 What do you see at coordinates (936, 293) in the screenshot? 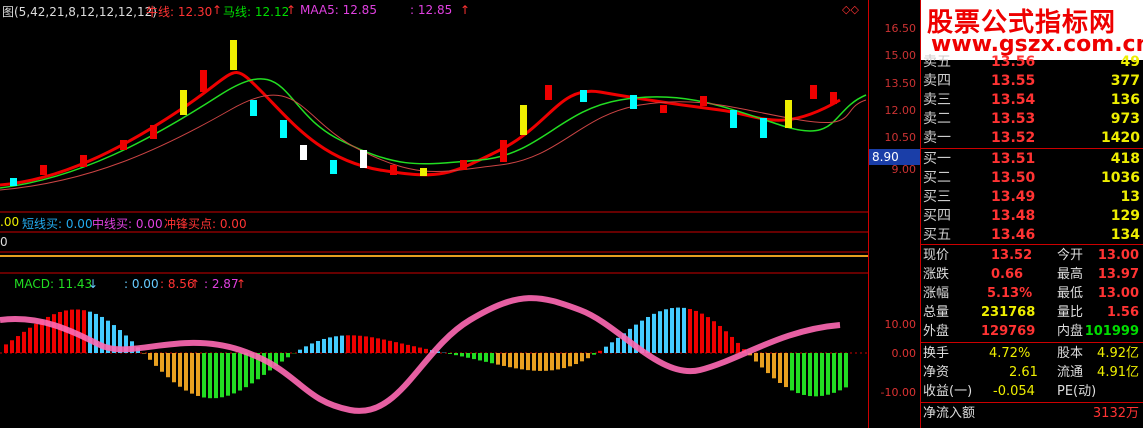
I see `pct-label: 涨幅` at bounding box center [936, 293].